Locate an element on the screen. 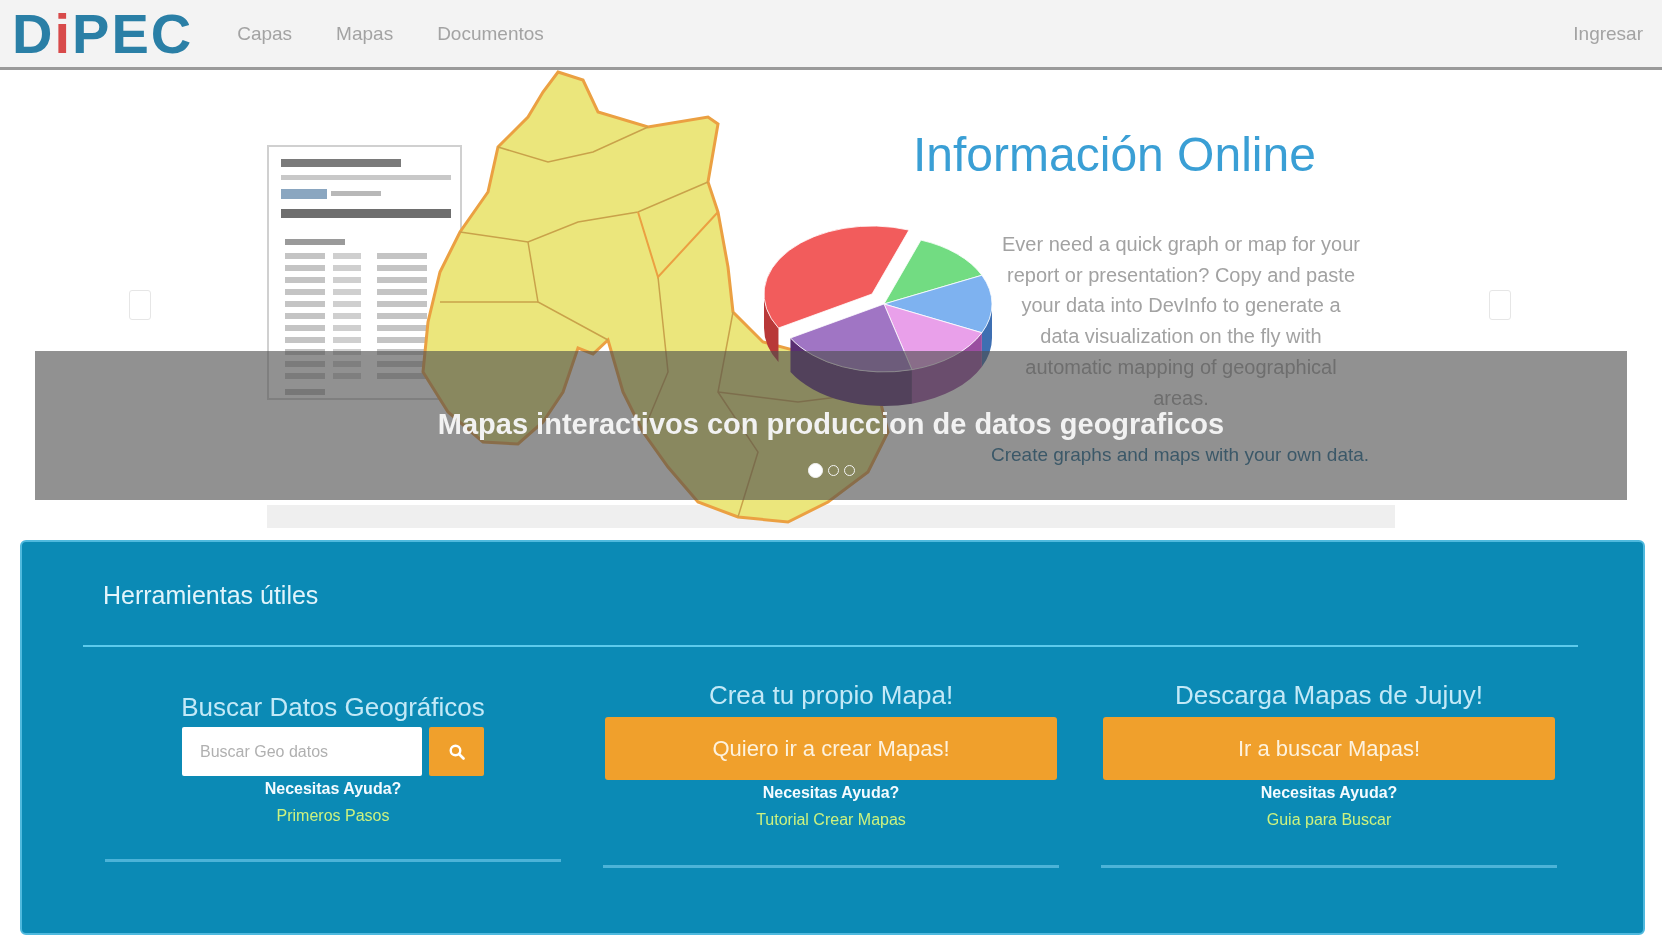  logo: DiPEC is located at coordinates (103, 33).